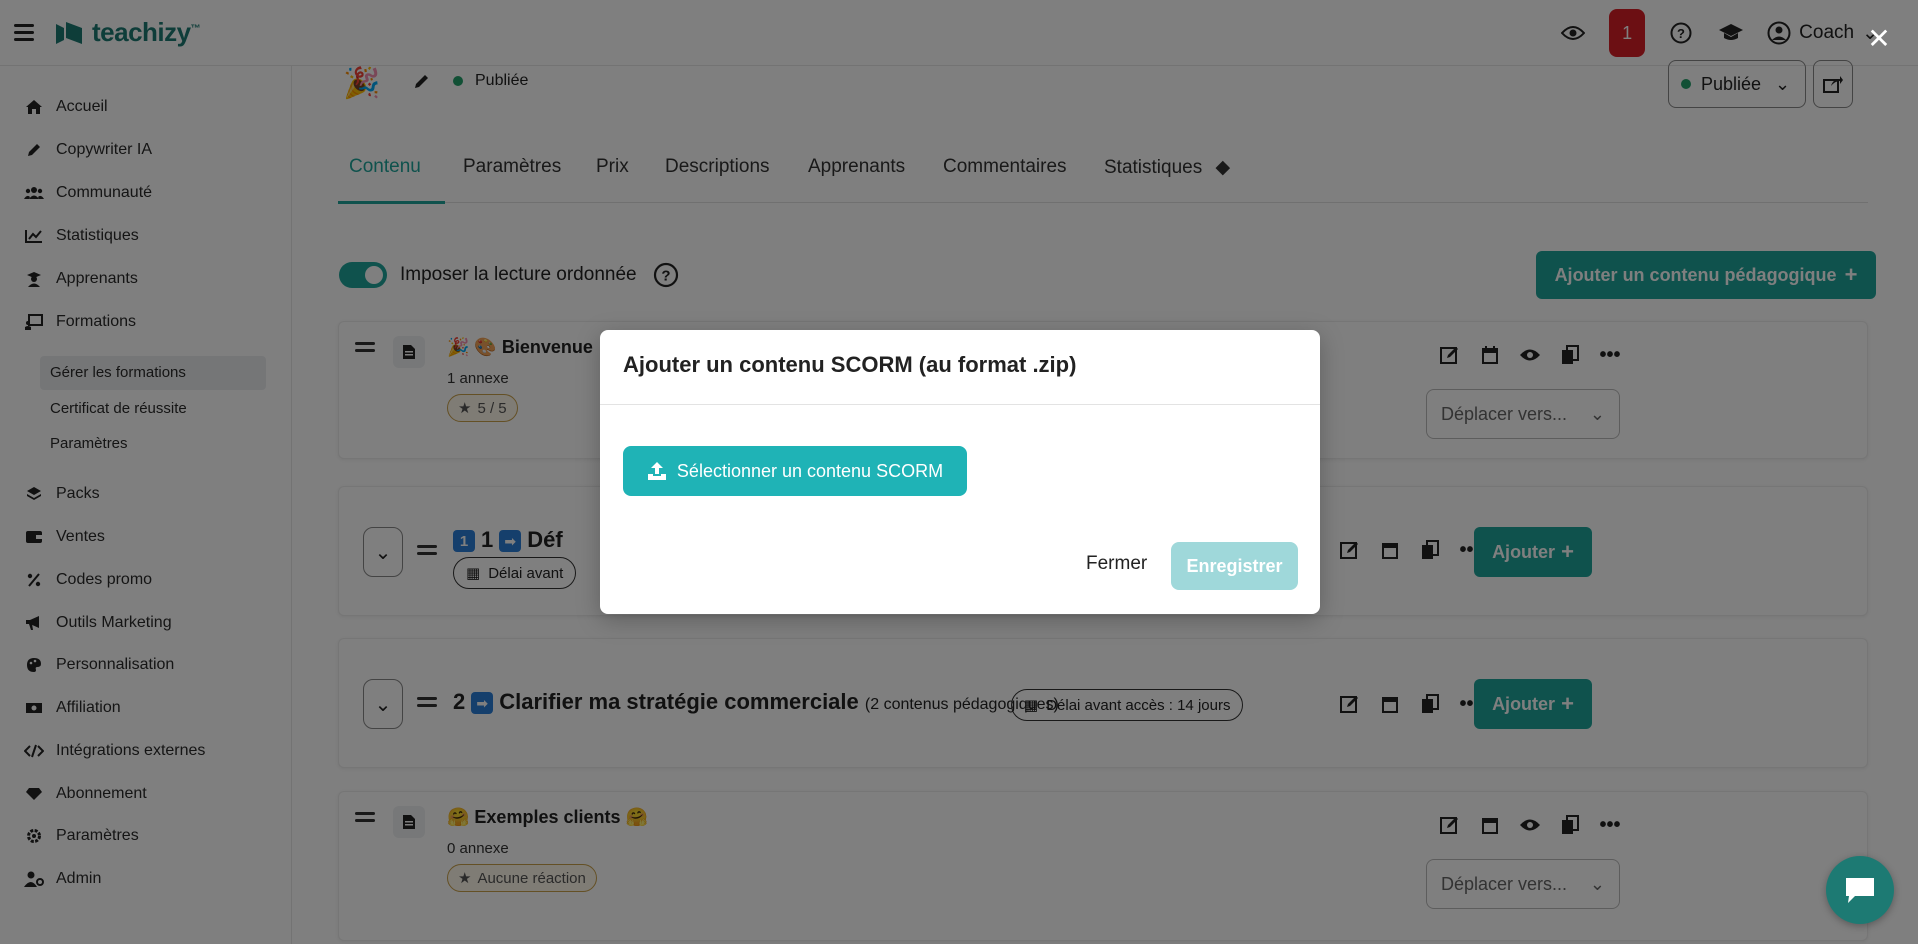  What do you see at coordinates (795, 471) in the screenshot?
I see `select-scorm-button: Sélectionner un contenu SCORM` at bounding box center [795, 471].